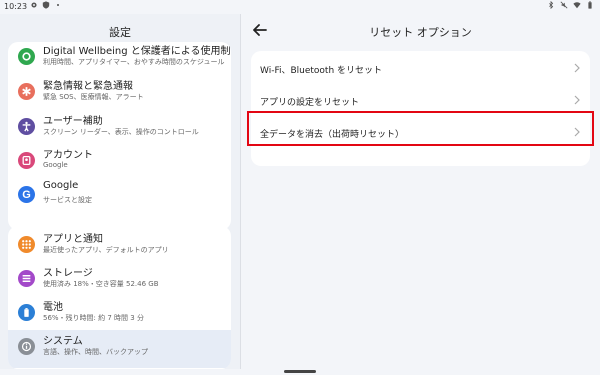  What do you see at coordinates (67, 200) in the screenshot?
I see `settings-item-subtitle: サービスと設定` at bounding box center [67, 200].